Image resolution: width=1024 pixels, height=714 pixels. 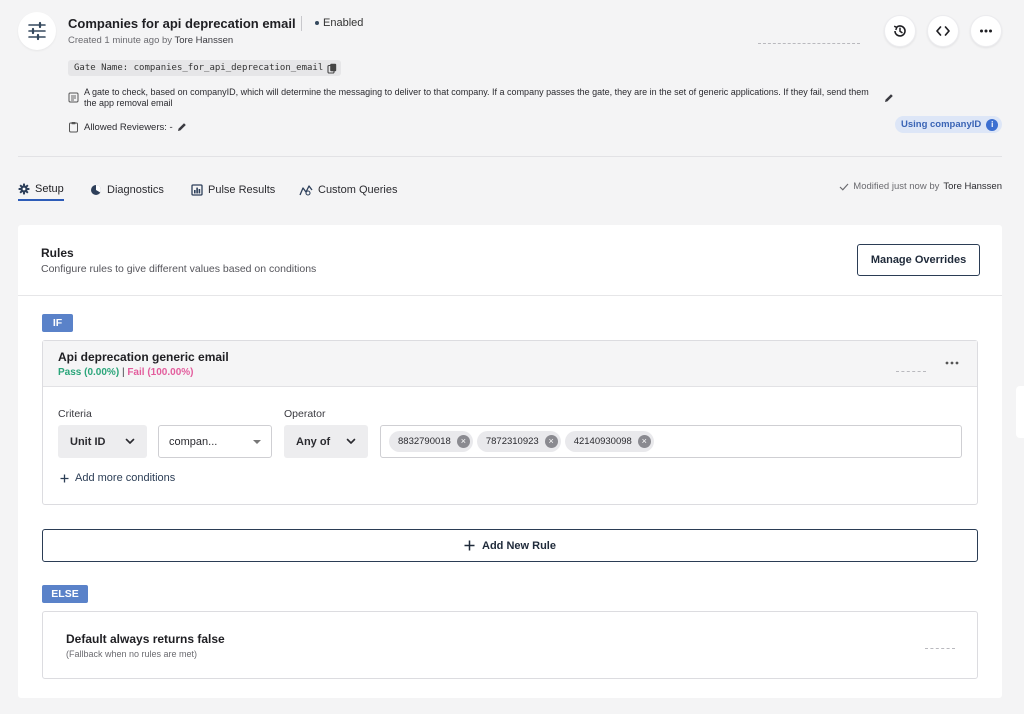 I want to click on rule-stats: Pass (0.00%) | Fail (100.00%), so click(x=125, y=372).